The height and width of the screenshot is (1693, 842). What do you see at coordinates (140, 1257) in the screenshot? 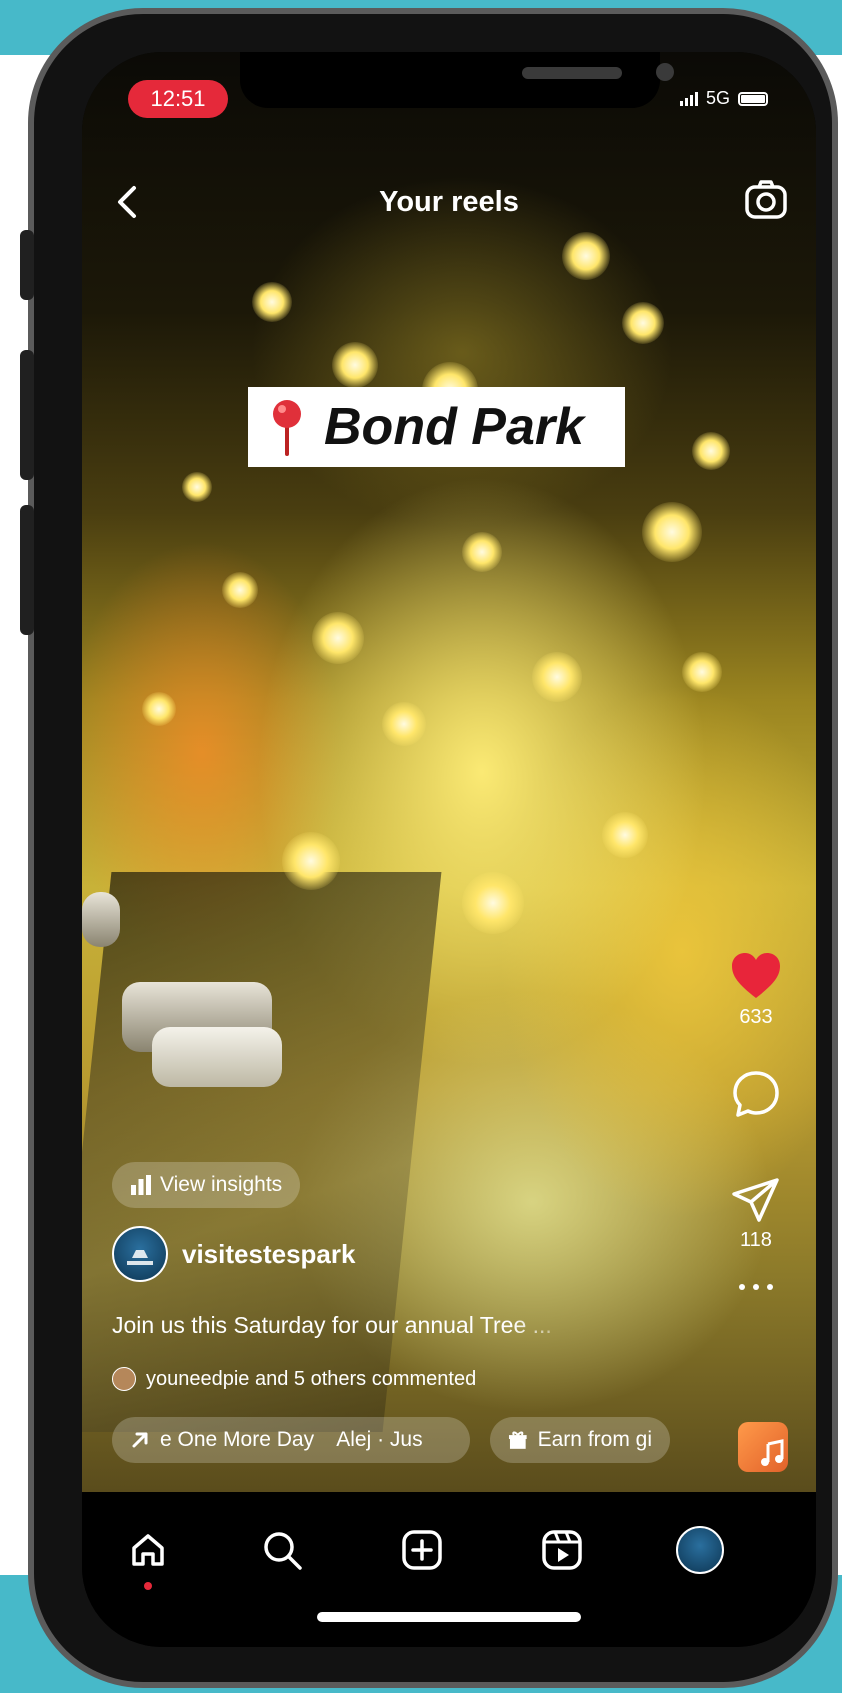
I see `elk-logo-icon` at bounding box center [140, 1257].